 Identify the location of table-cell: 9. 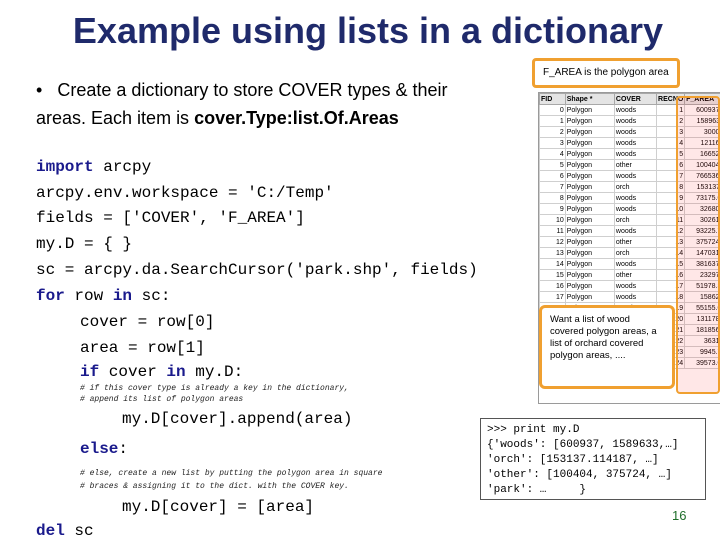
(552, 209).